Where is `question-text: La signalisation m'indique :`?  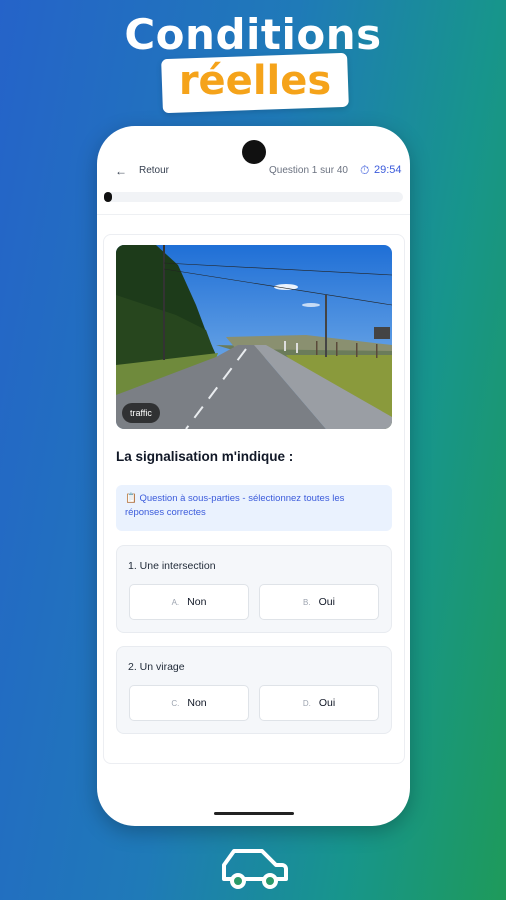
question-text: La signalisation m'indique : is located at coordinates (205, 456).